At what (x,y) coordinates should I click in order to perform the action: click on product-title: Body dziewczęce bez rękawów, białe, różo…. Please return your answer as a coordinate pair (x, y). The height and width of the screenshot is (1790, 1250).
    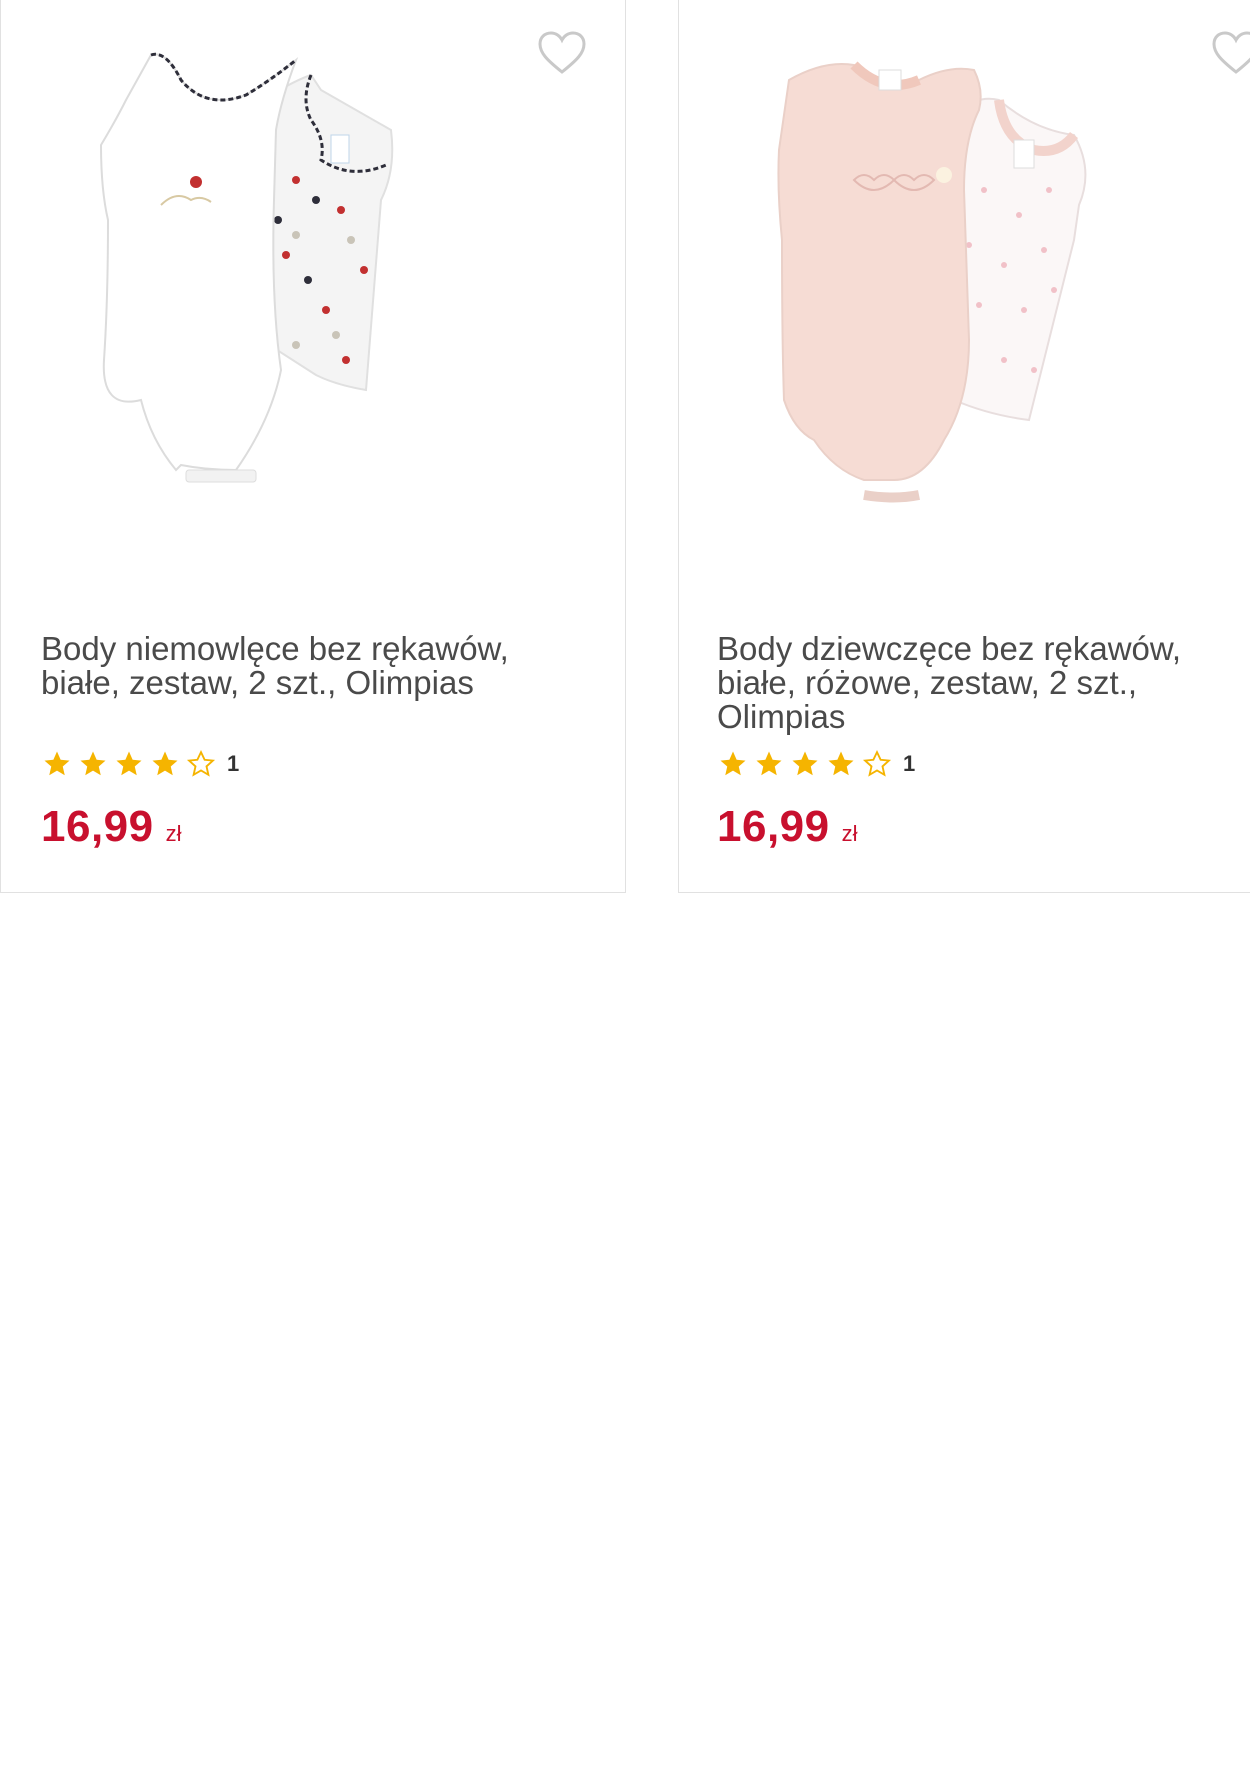
    Looking at the image, I should click on (977, 683).